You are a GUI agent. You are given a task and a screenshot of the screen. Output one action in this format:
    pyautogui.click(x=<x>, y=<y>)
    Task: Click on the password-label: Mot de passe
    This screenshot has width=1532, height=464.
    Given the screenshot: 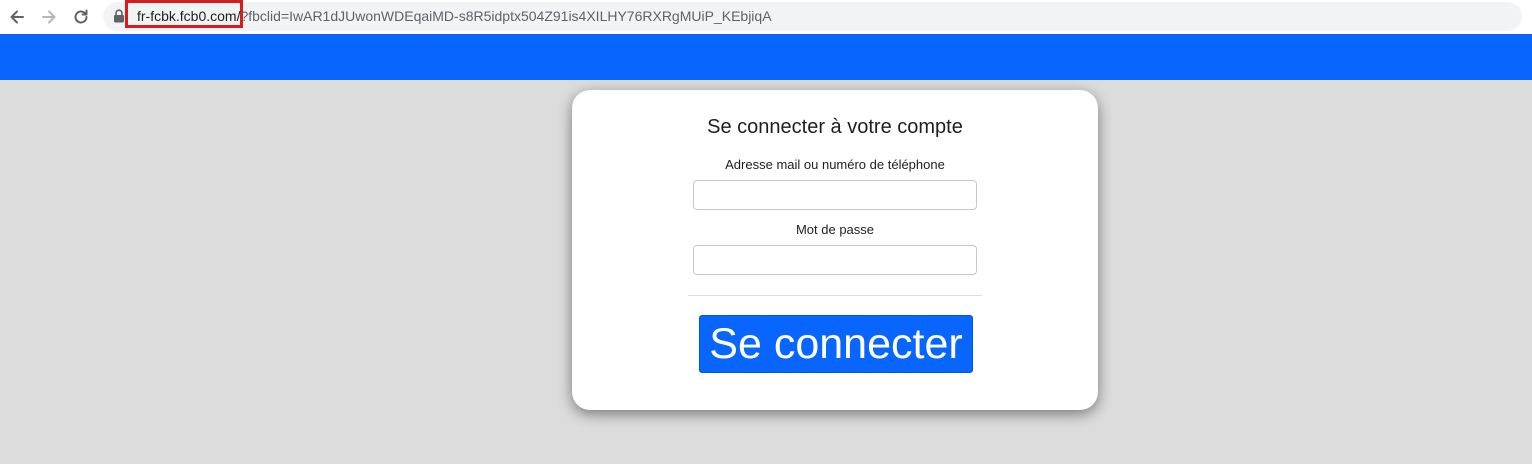 What is the action you would take?
    pyautogui.click(x=835, y=229)
    